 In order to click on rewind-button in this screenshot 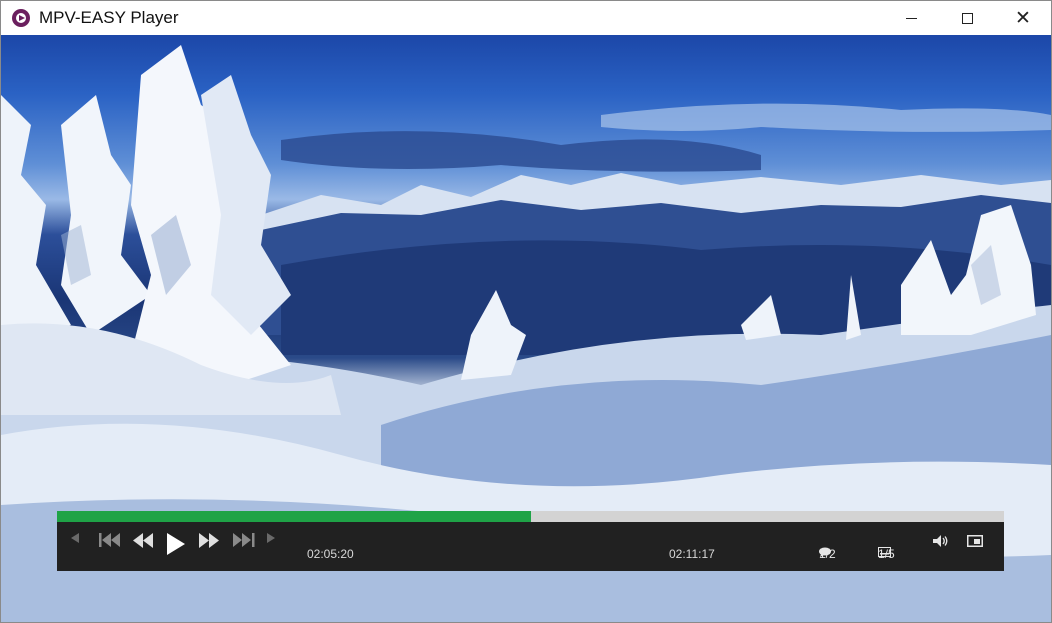, I will do `click(145, 543)`.